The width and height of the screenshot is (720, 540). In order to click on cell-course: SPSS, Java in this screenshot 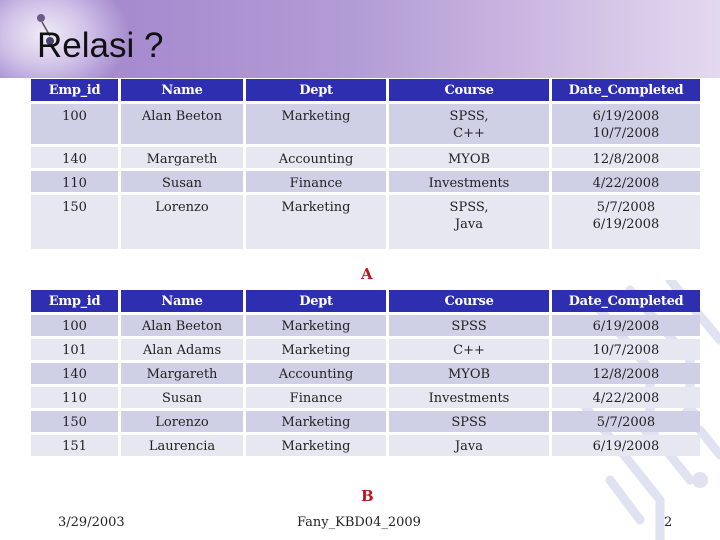, I will do `click(469, 222)`.